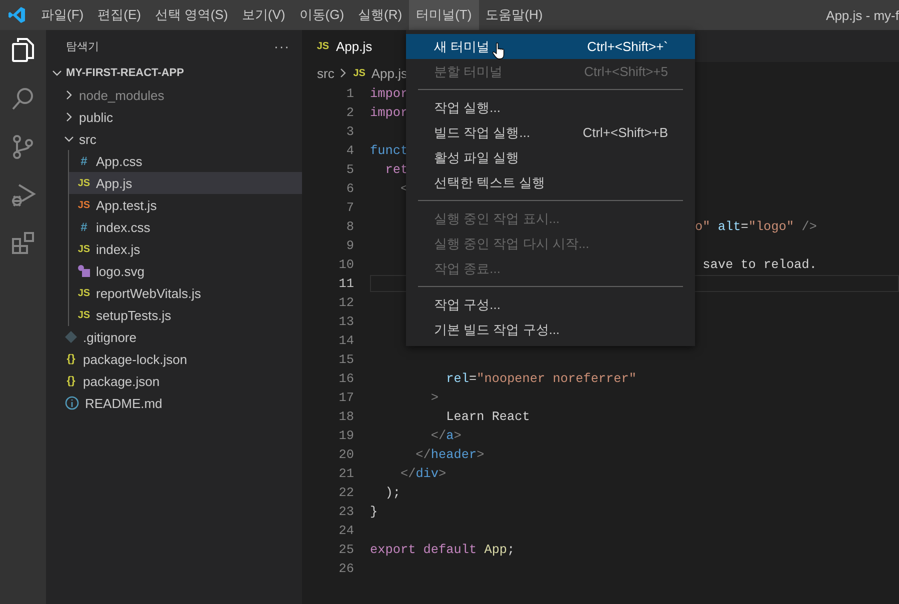  Describe the element at coordinates (82, 47) in the screenshot. I see `sidebar-title: 탐색기` at that location.